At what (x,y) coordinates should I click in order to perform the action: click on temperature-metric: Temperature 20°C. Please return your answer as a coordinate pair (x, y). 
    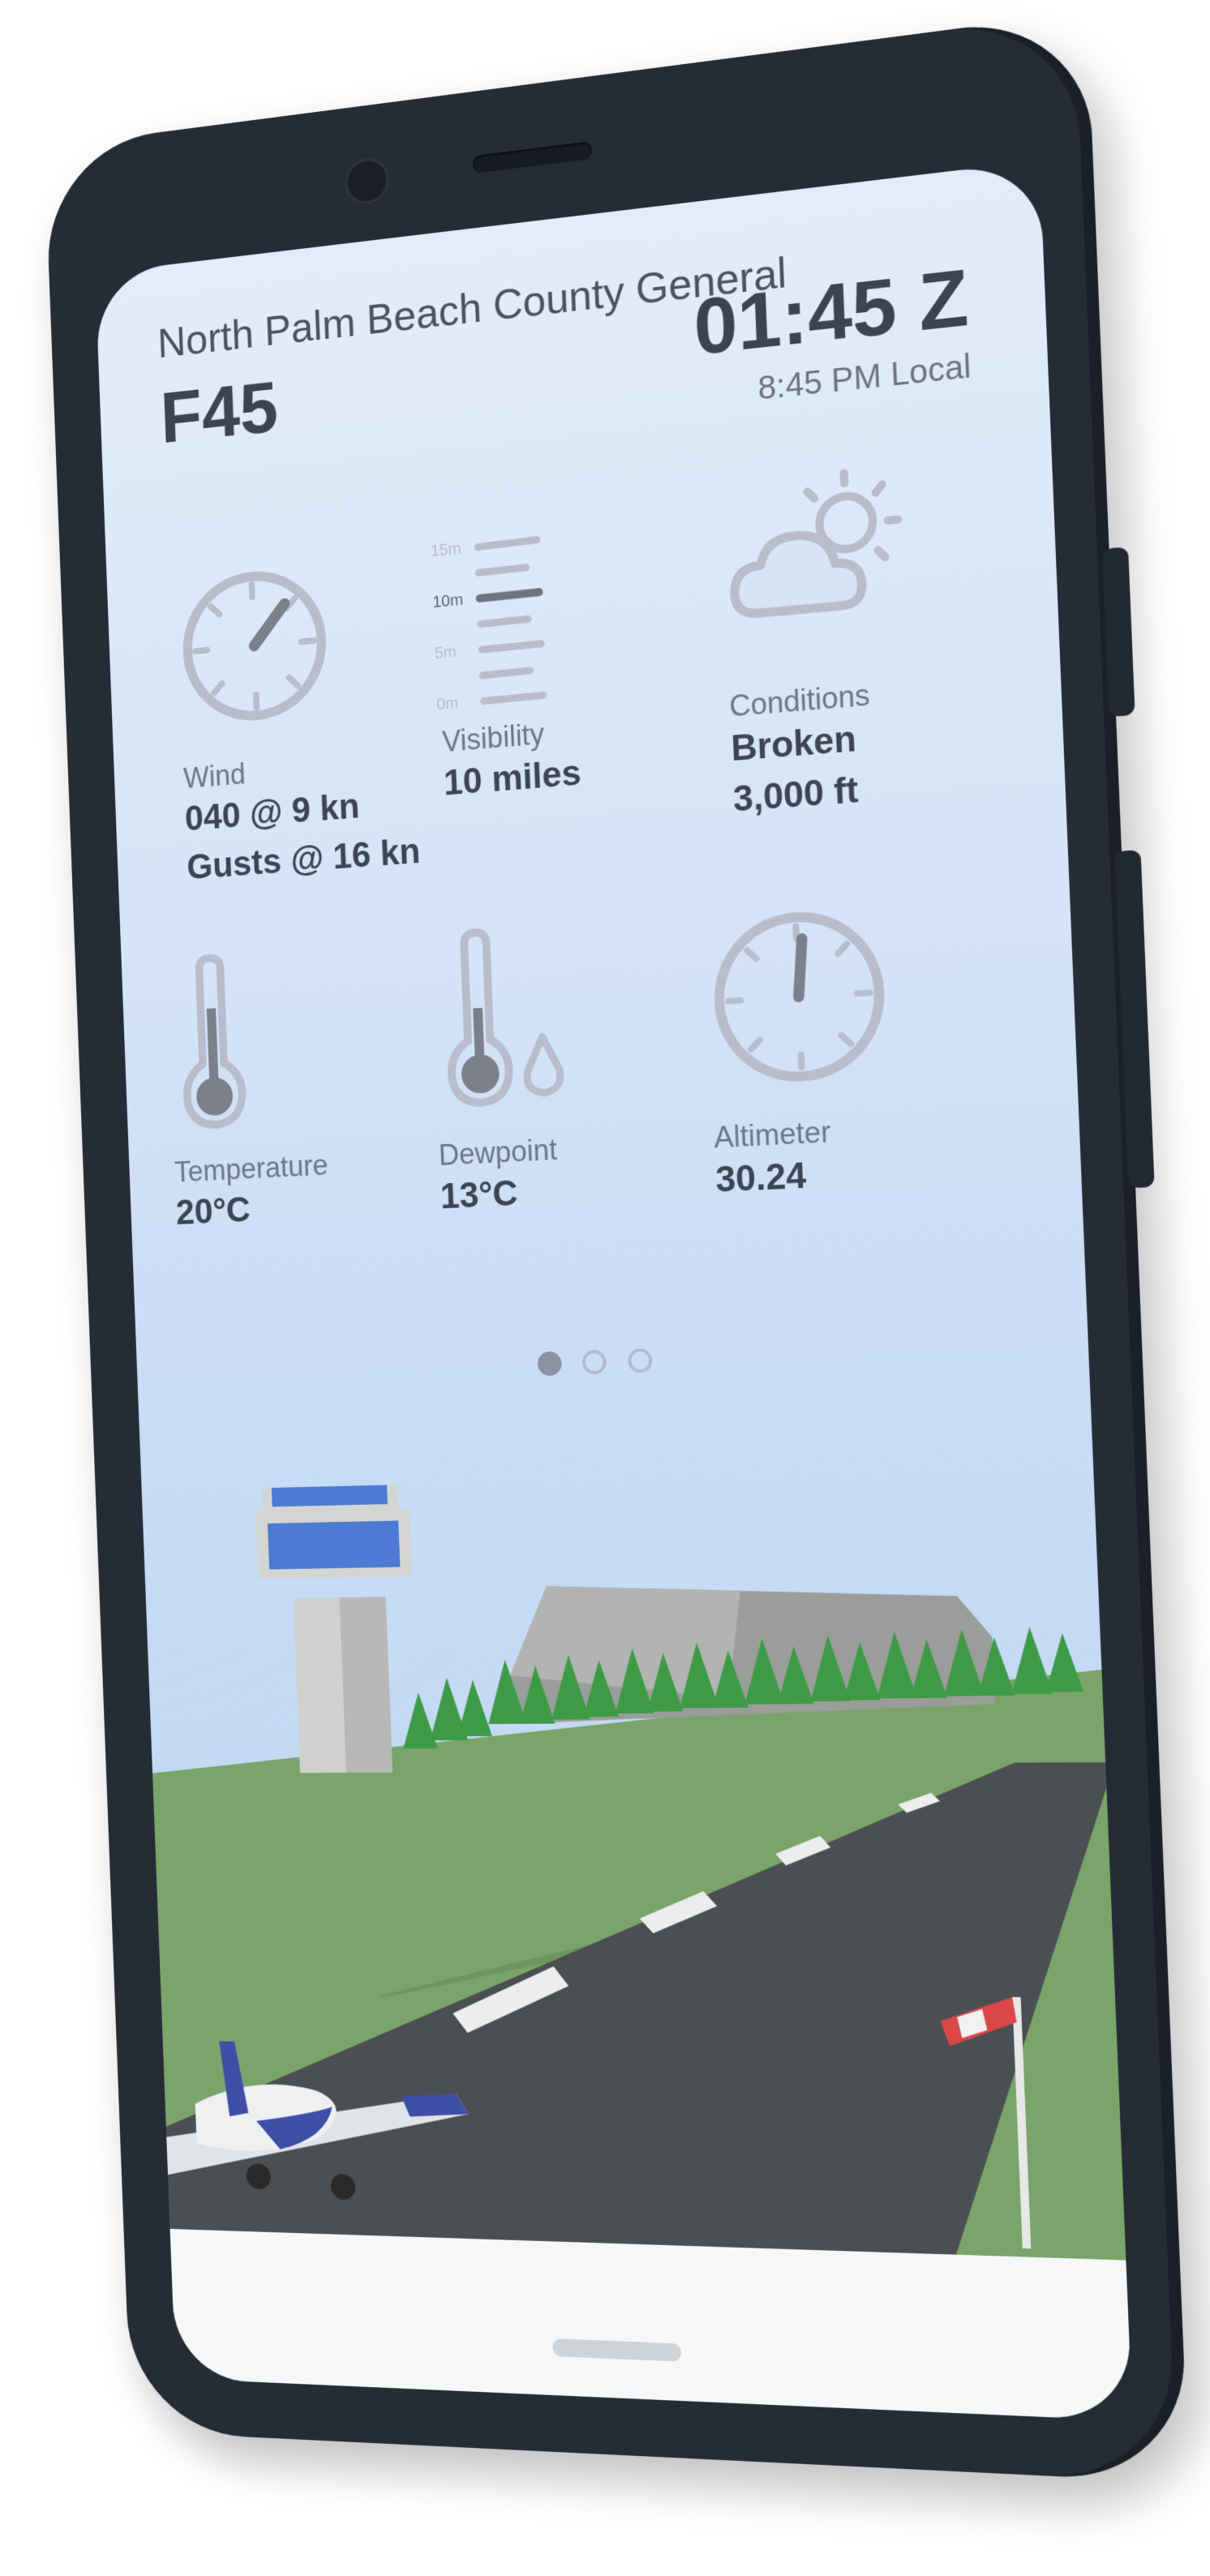
    Looking at the image, I should click on (252, 1192).